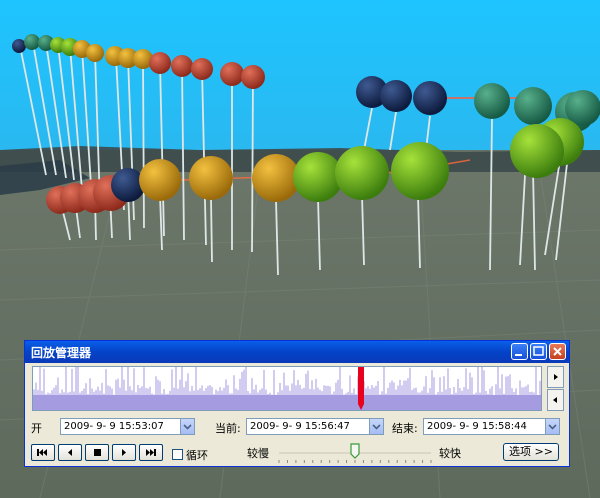 The width and height of the screenshot is (600, 498). I want to click on timeline-prev-button, so click(555, 400).